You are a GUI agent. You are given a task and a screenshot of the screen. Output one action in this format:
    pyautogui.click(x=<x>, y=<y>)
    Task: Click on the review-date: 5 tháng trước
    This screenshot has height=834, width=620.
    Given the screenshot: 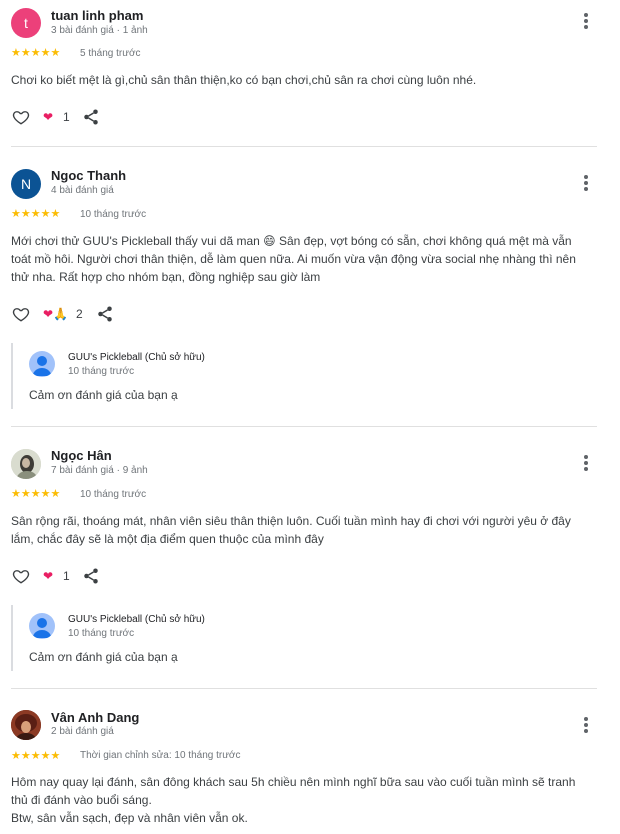 What is the action you would take?
    pyautogui.click(x=110, y=53)
    